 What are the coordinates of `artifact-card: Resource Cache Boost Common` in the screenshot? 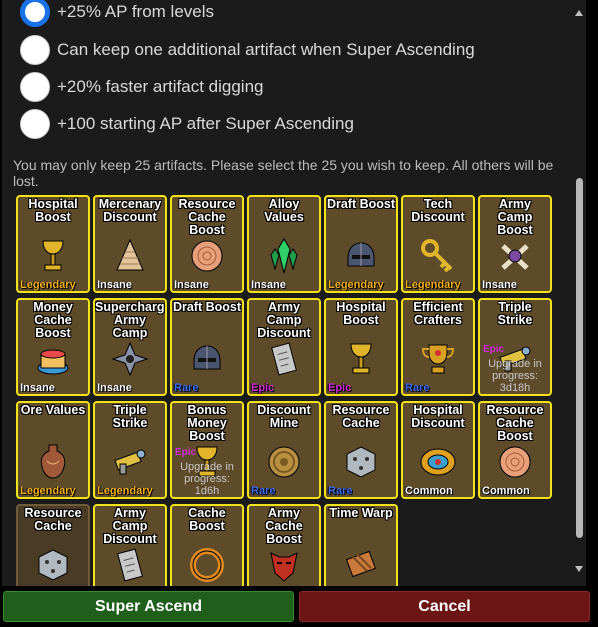 It's located at (515, 450).